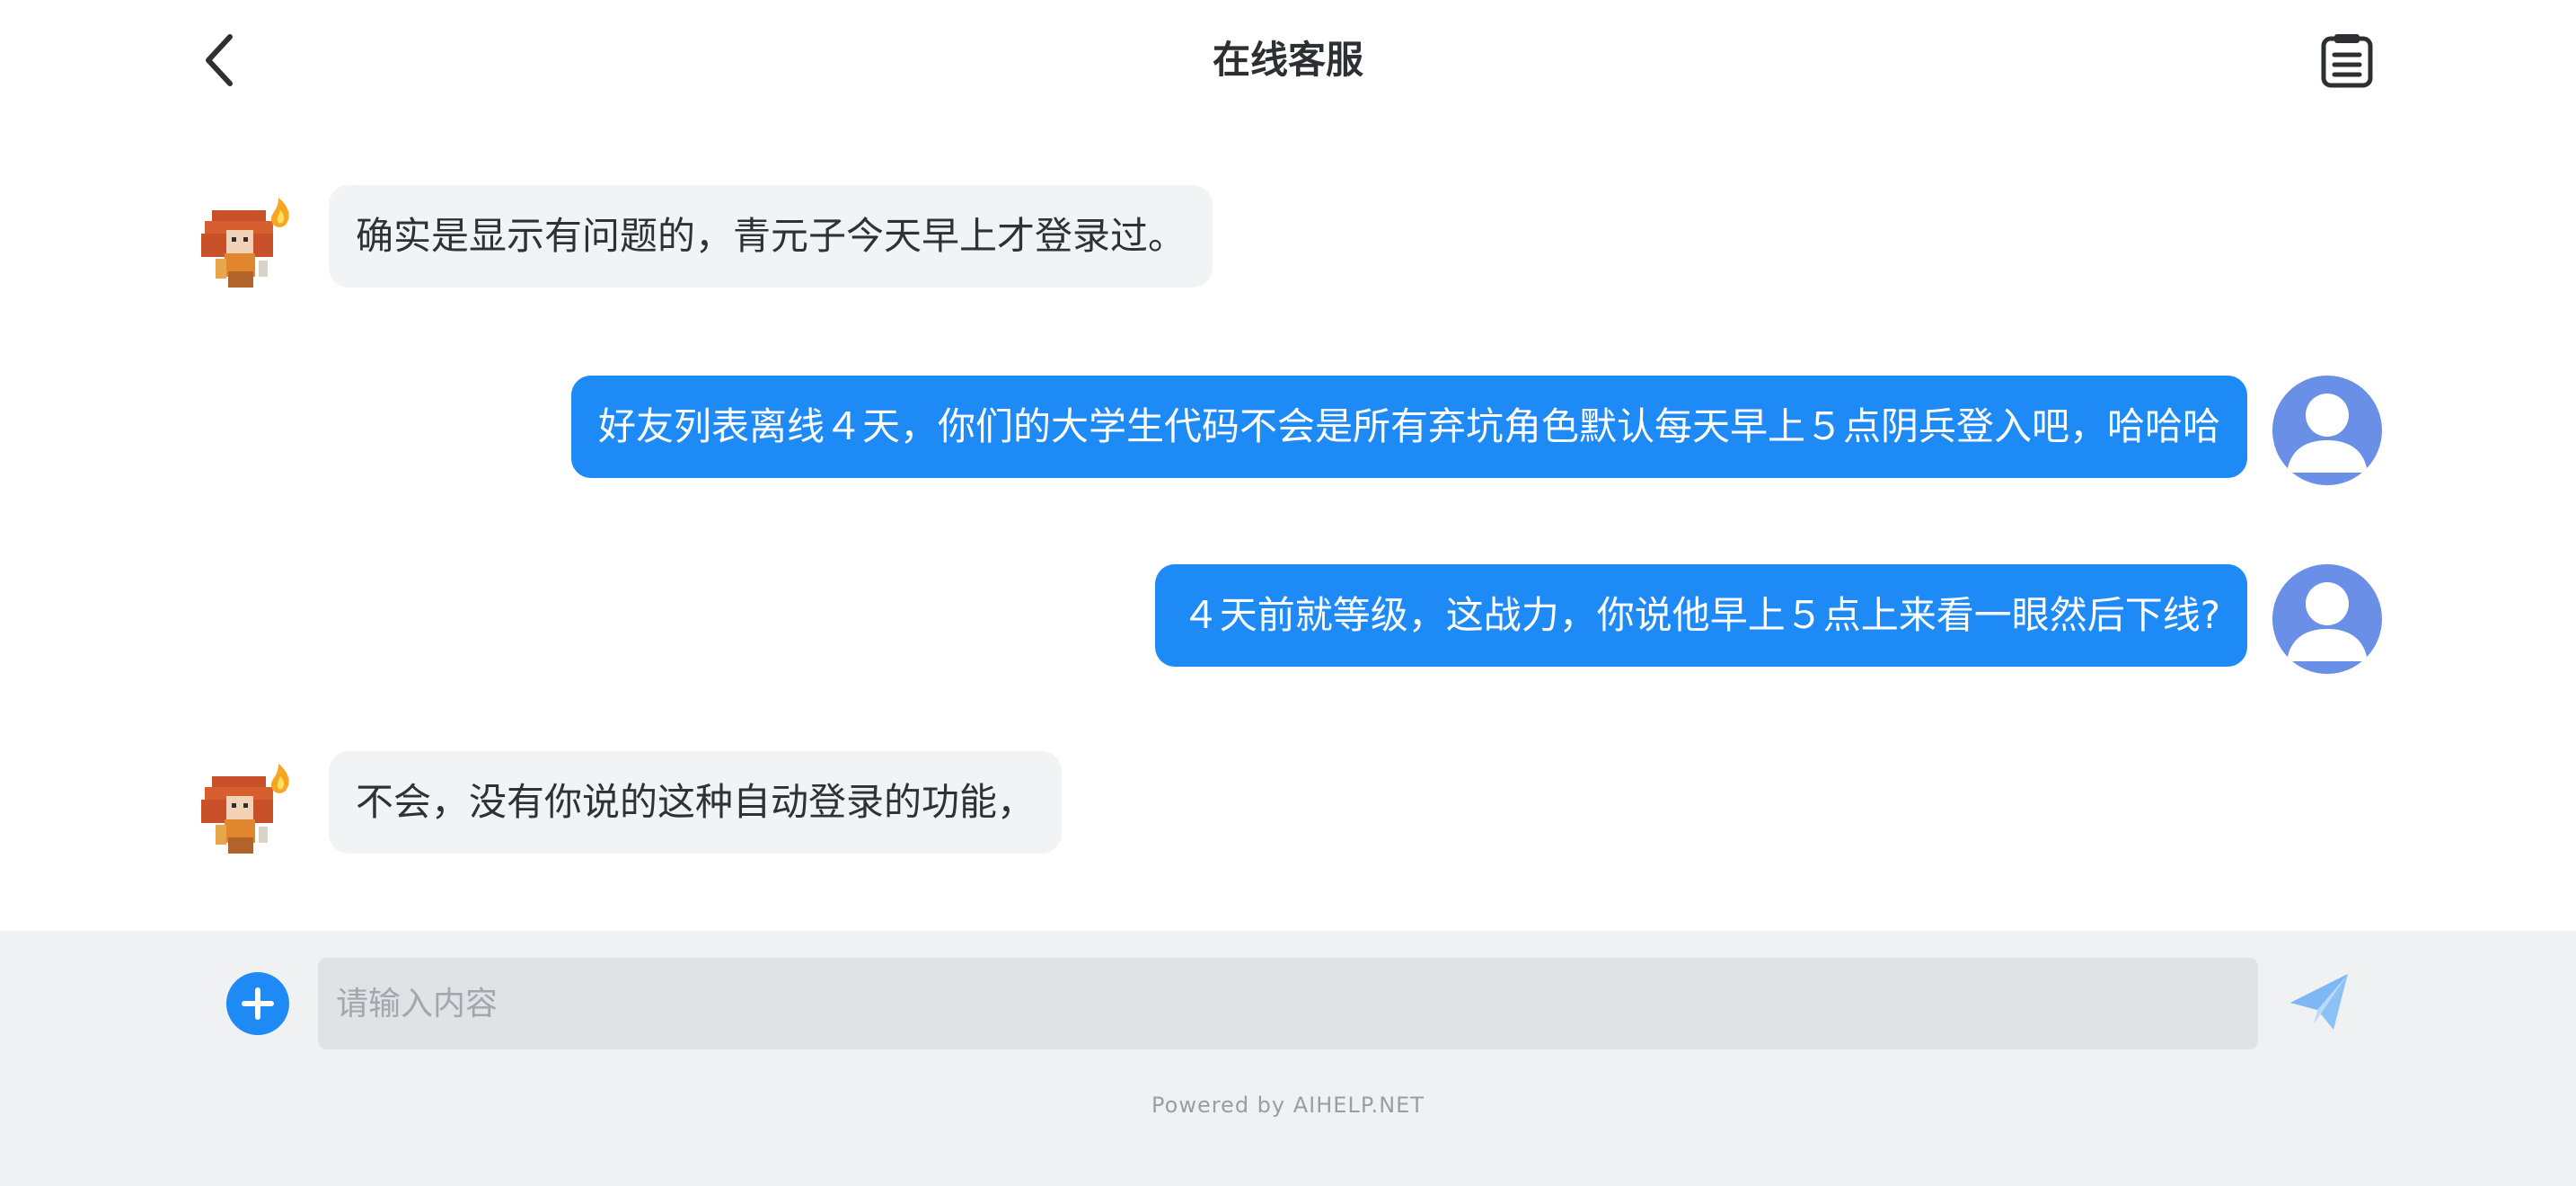  I want to click on clipboard-list-icon, so click(2347, 61).